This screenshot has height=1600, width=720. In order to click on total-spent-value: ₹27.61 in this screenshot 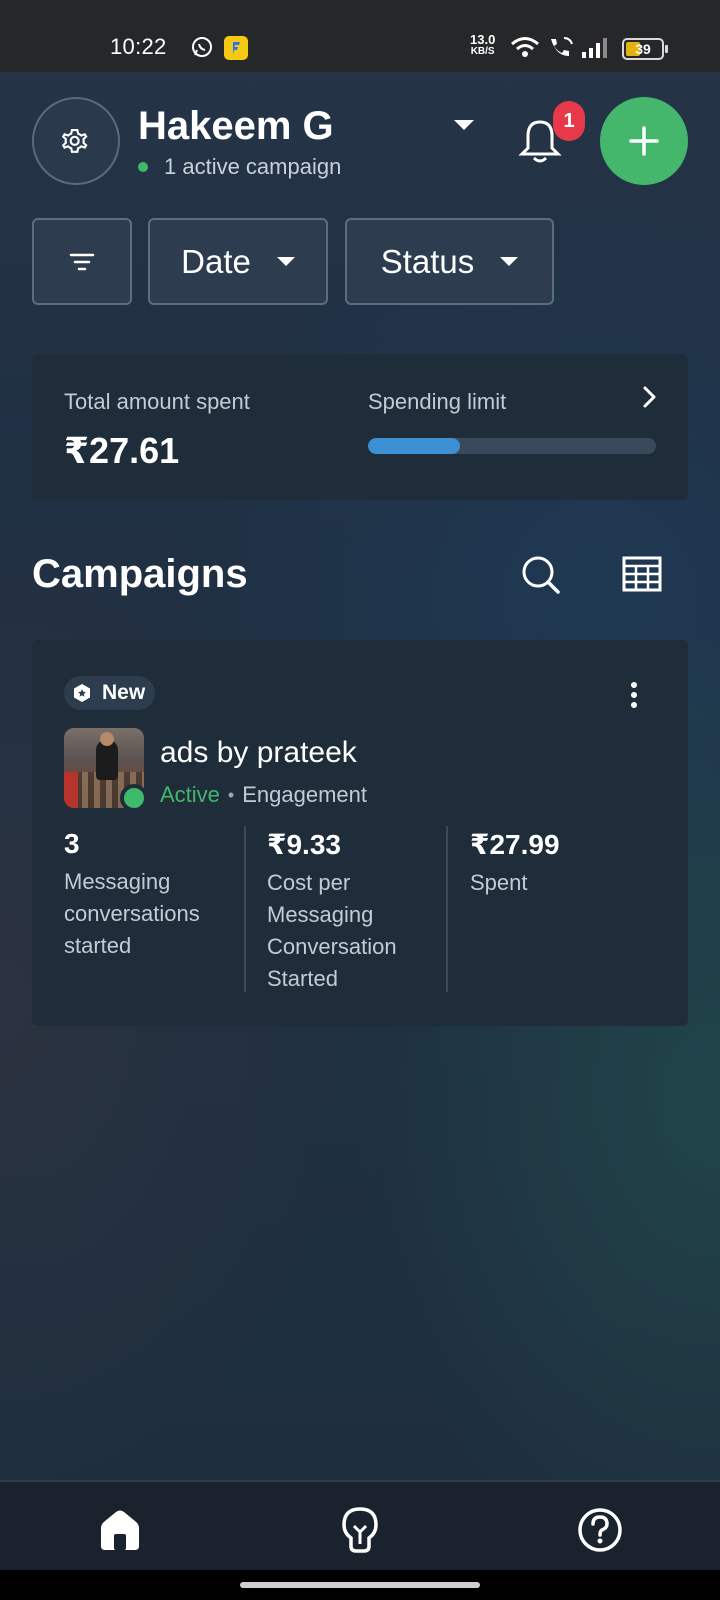, I will do `click(122, 450)`.